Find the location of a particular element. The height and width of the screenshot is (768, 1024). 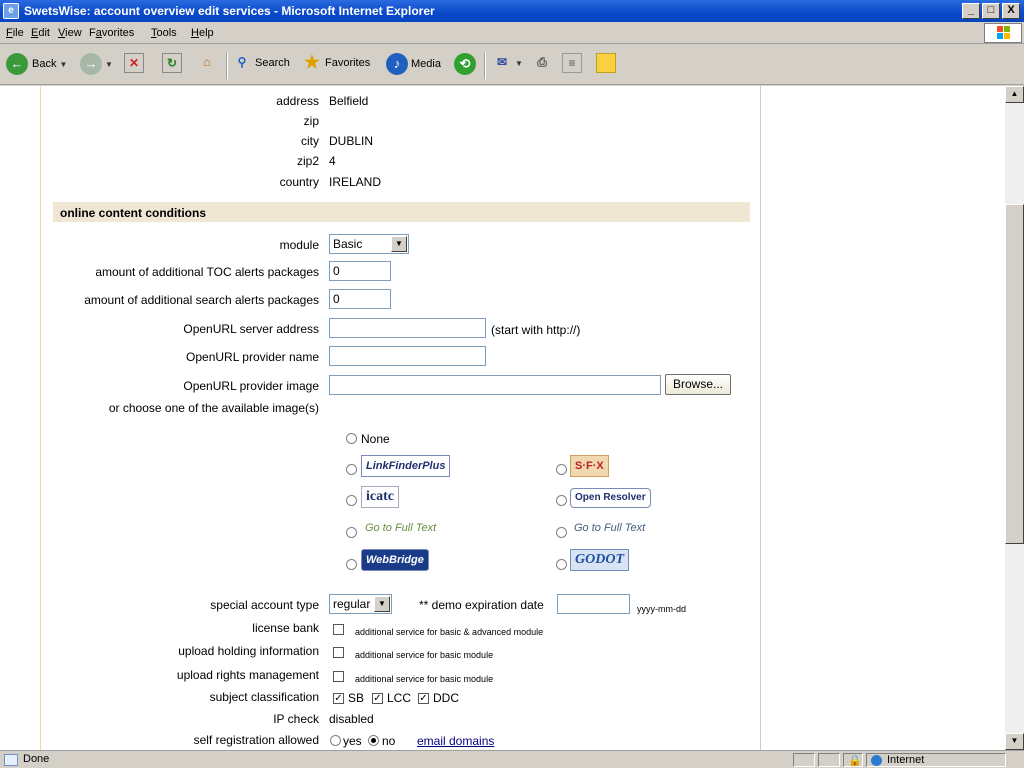

menu-help: Help is located at coordinates (202, 33).